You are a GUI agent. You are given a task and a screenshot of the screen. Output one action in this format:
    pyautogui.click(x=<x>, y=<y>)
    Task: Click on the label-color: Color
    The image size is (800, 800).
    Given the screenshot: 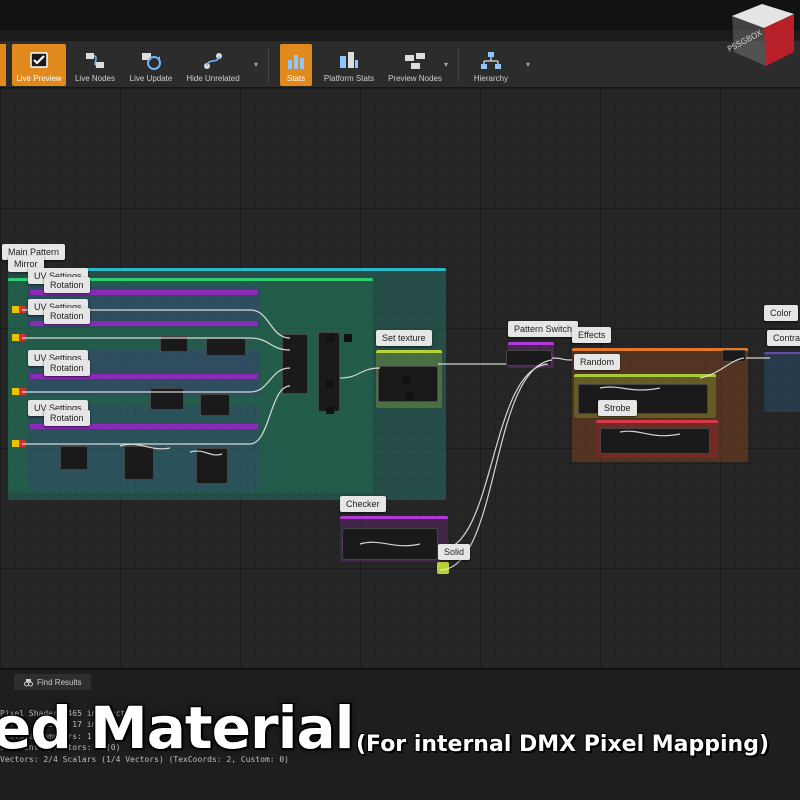 What is the action you would take?
    pyautogui.click(x=781, y=313)
    